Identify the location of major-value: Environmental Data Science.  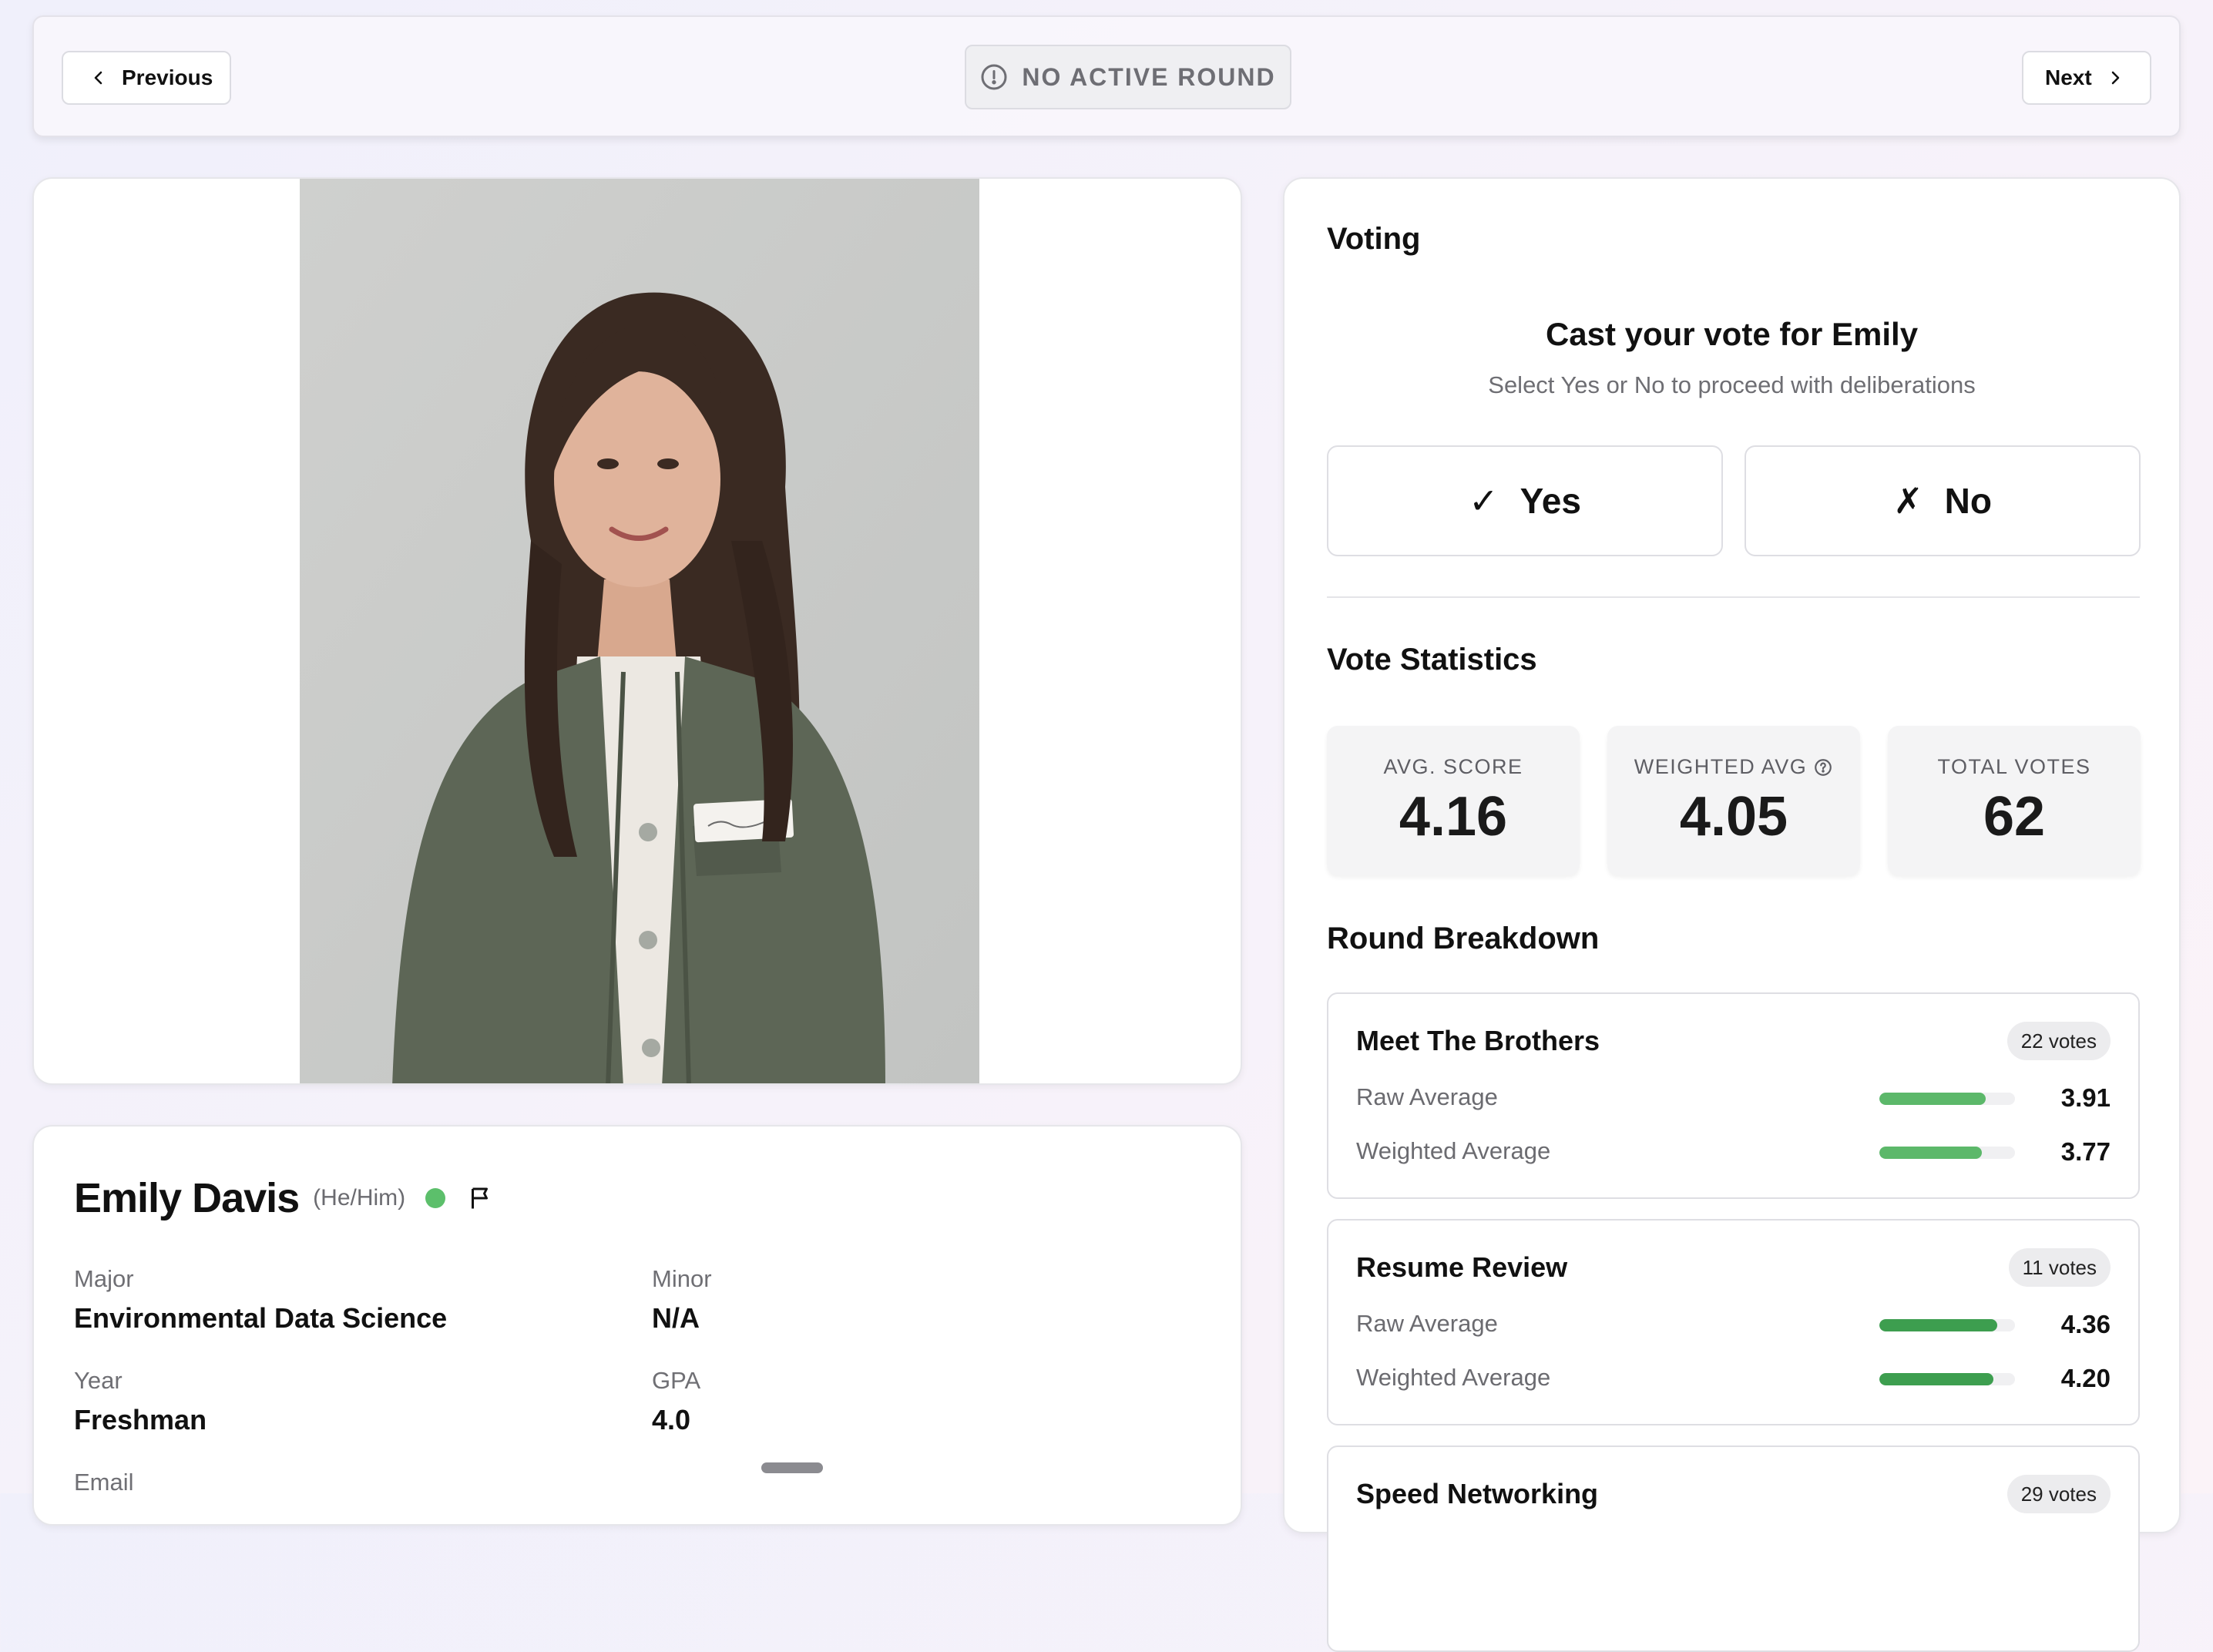
(261, 1318).